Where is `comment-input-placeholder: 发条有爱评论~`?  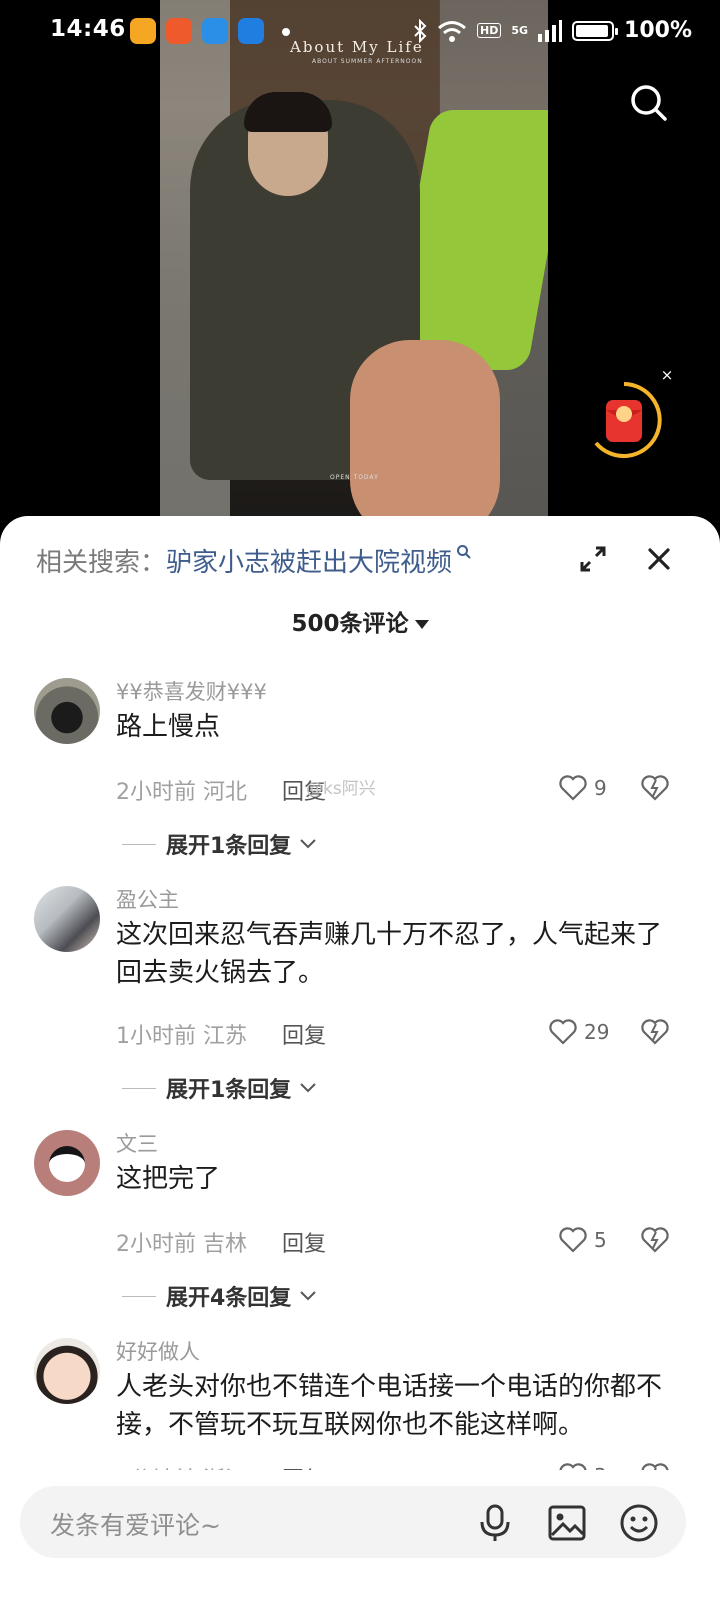 comment-input-placeholder: 发条有爱评论~ is located at coordinates (135, 1525).